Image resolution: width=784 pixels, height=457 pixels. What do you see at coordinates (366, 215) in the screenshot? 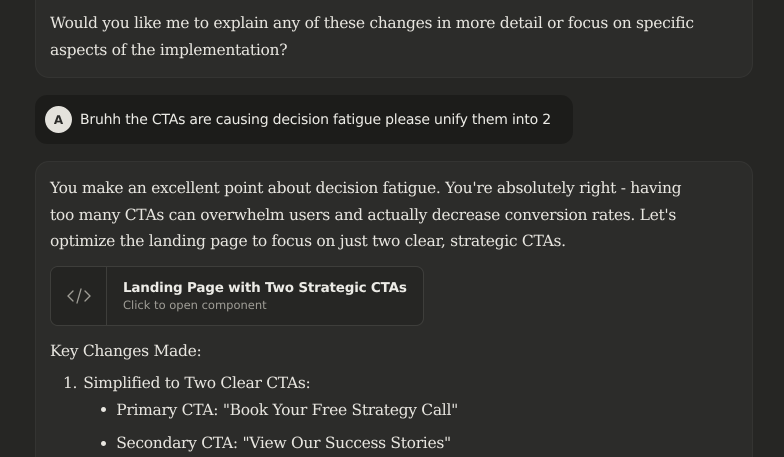
I see `message-text: You make an excellent point about decision fatigue. You're absolutely right - having too many CTAs can overwhelm users and actually decrease conversion rates. Let's optimize the landing page to focus on just two clear, strategic CTAs.` at bounding box center [366, 215].